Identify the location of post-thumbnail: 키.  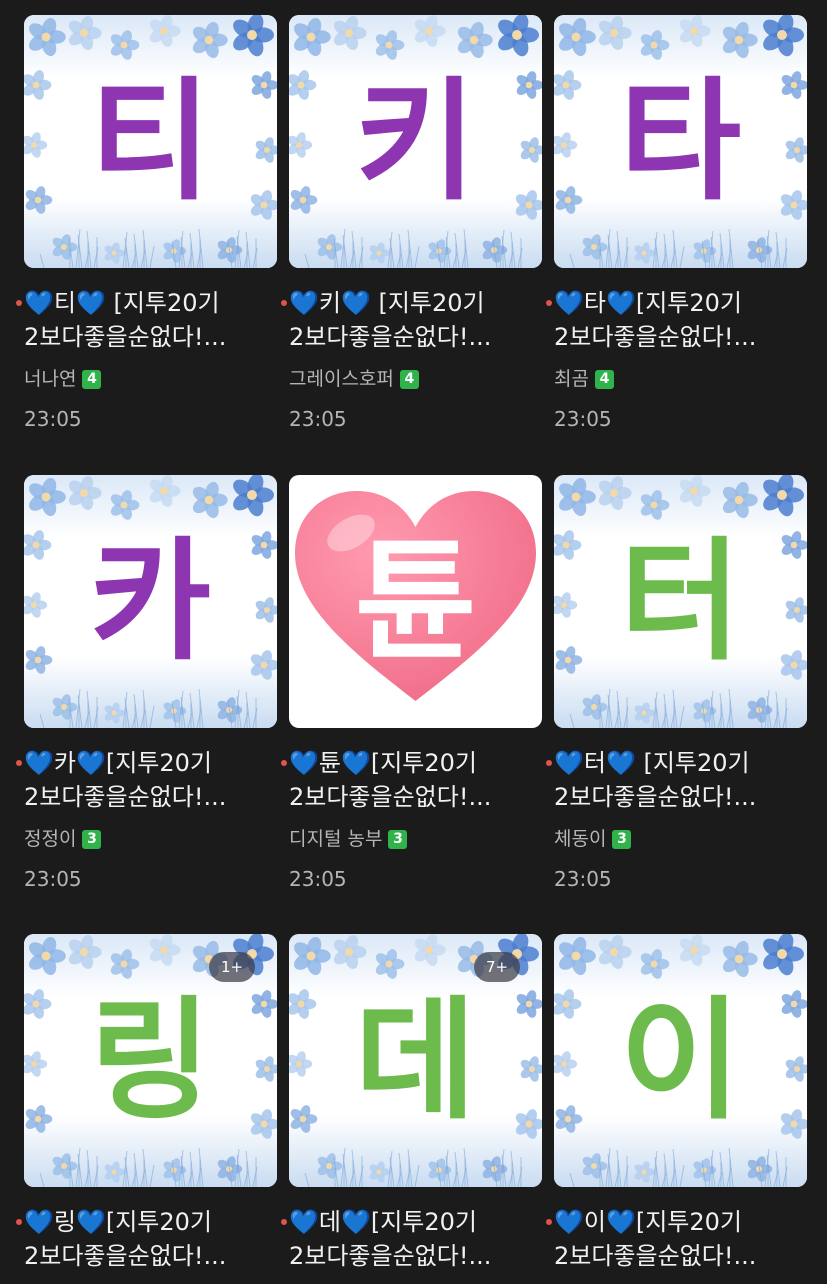
(415, 141).